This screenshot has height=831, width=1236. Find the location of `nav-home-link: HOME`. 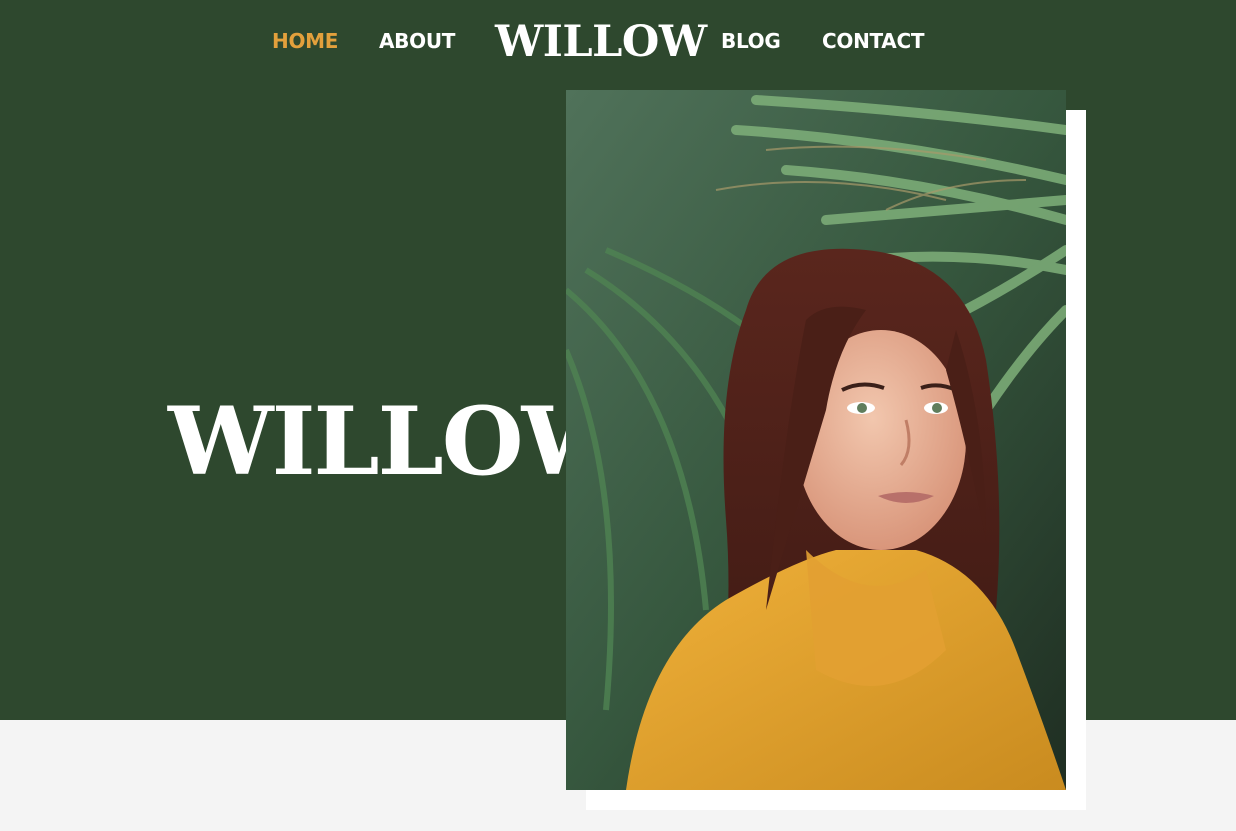

nav-home-link: HOME is located at coordinates (305, 41).